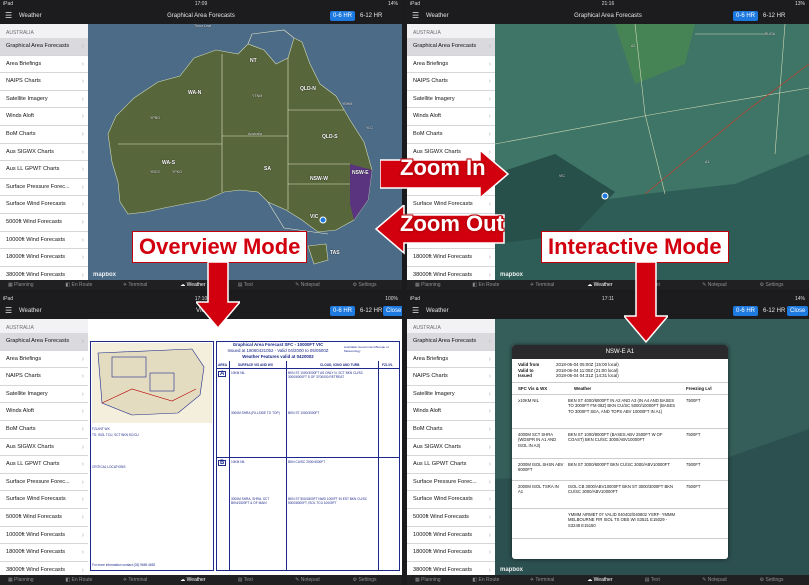 The width and height of the screenshot is (809, 585). Describe the element at coordinates (218, 296) in the screenshot. I see `overview-down-arrow` at that location.